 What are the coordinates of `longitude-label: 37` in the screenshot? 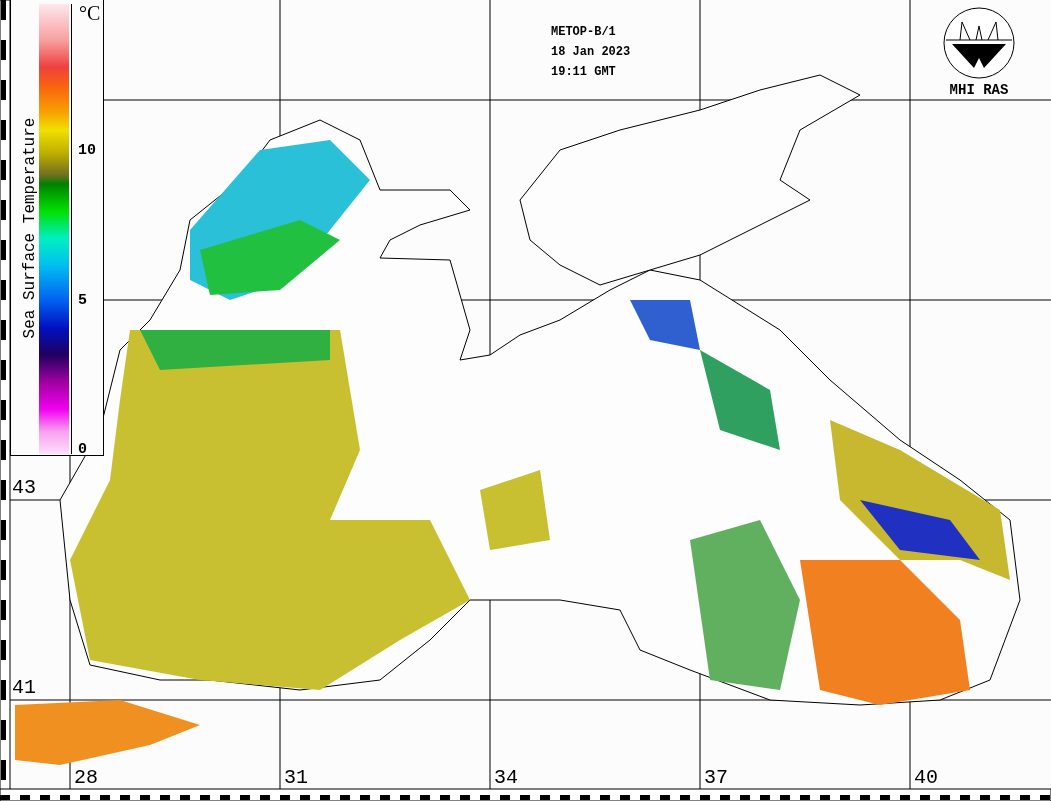 It's located at (716, 777).